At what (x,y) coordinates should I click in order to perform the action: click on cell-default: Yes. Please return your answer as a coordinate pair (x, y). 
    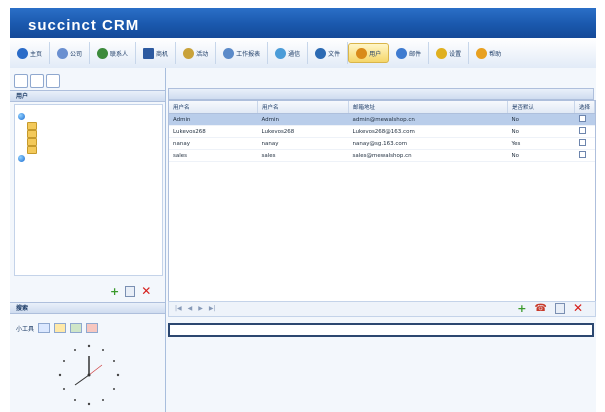
    Looking at the image, I should click on (541, 143).